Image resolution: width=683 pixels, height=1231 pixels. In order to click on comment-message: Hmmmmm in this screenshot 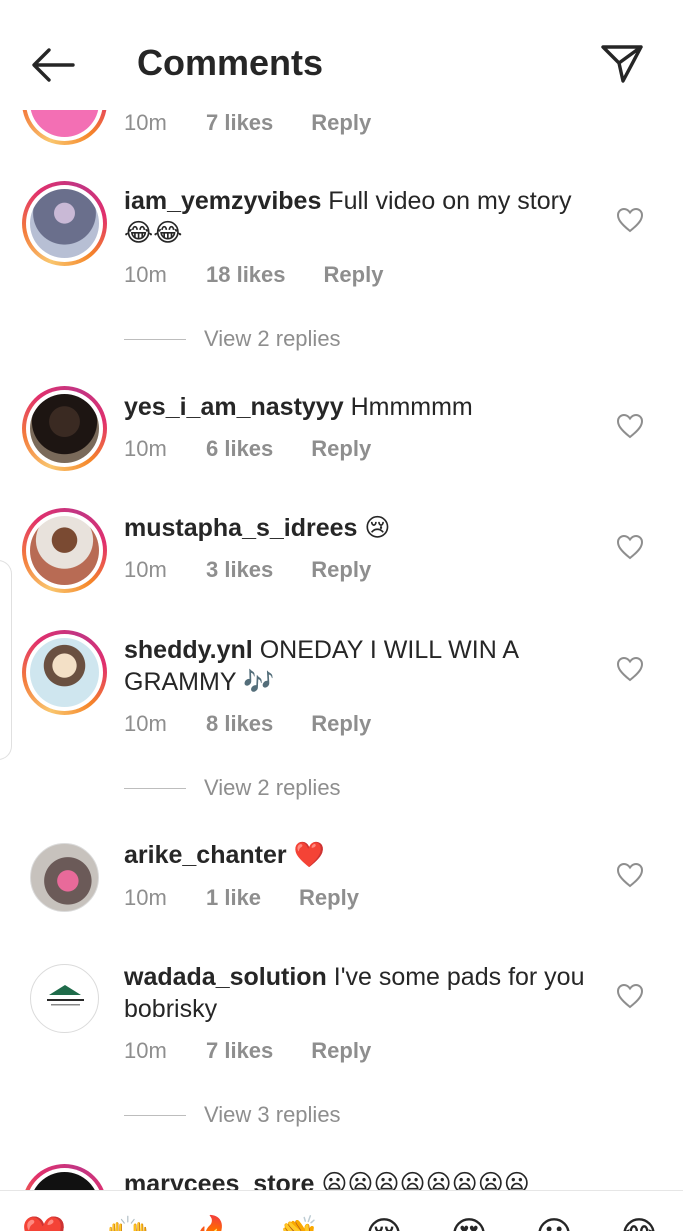, I will do `click(408, 407)`.